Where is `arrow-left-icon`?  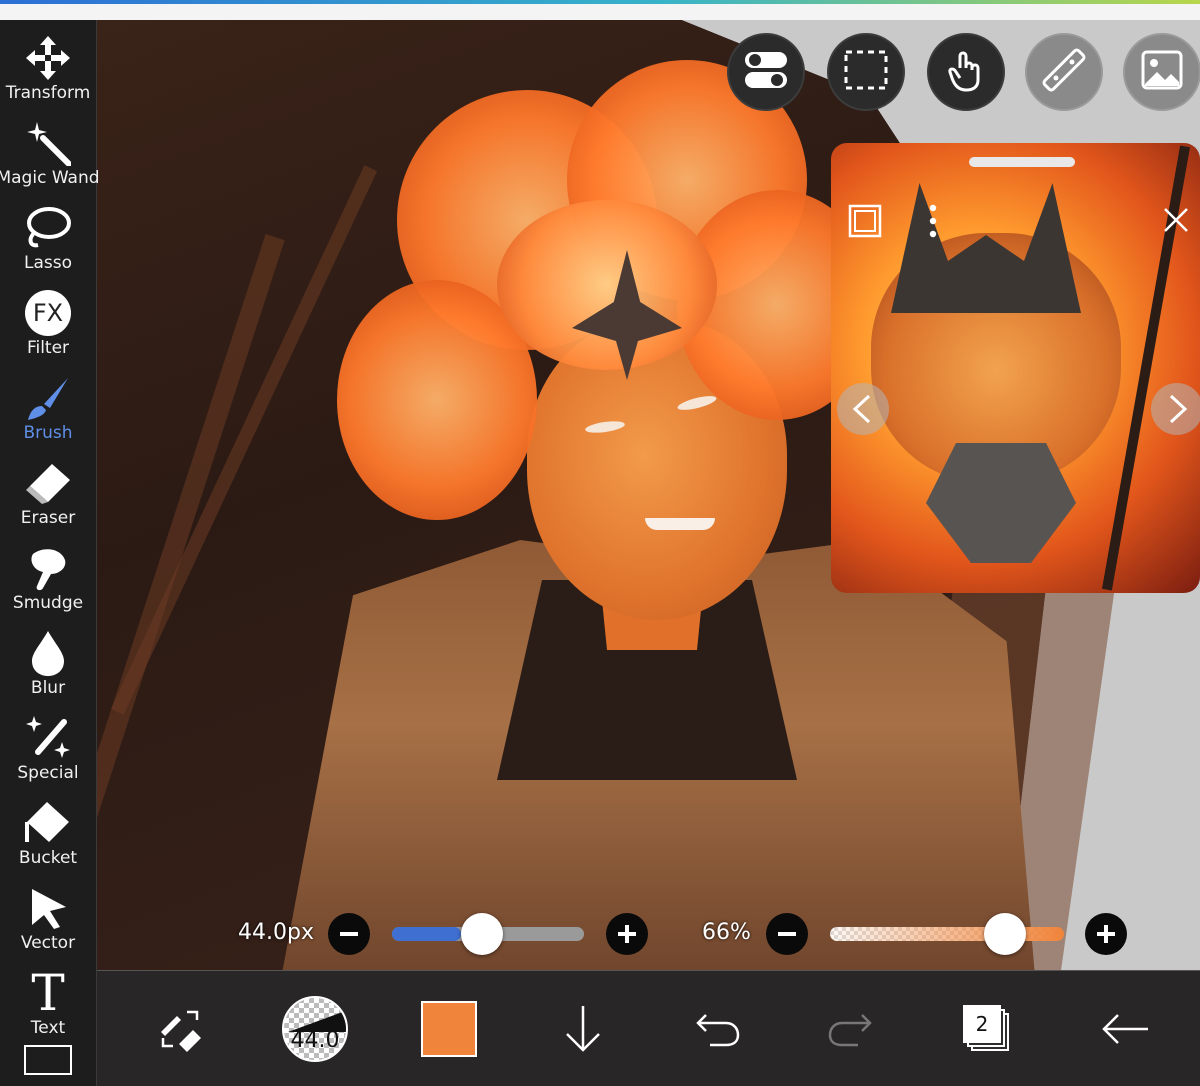
arrow-left-icon is located at coordinates (1125, 1029).